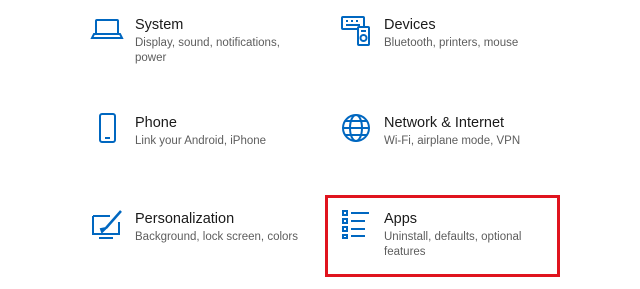 Image resolution: width=640 pixels, height=289 pixels. I want to click on tile-description: Uninstall, defaults, optional features, so click(453, 244).